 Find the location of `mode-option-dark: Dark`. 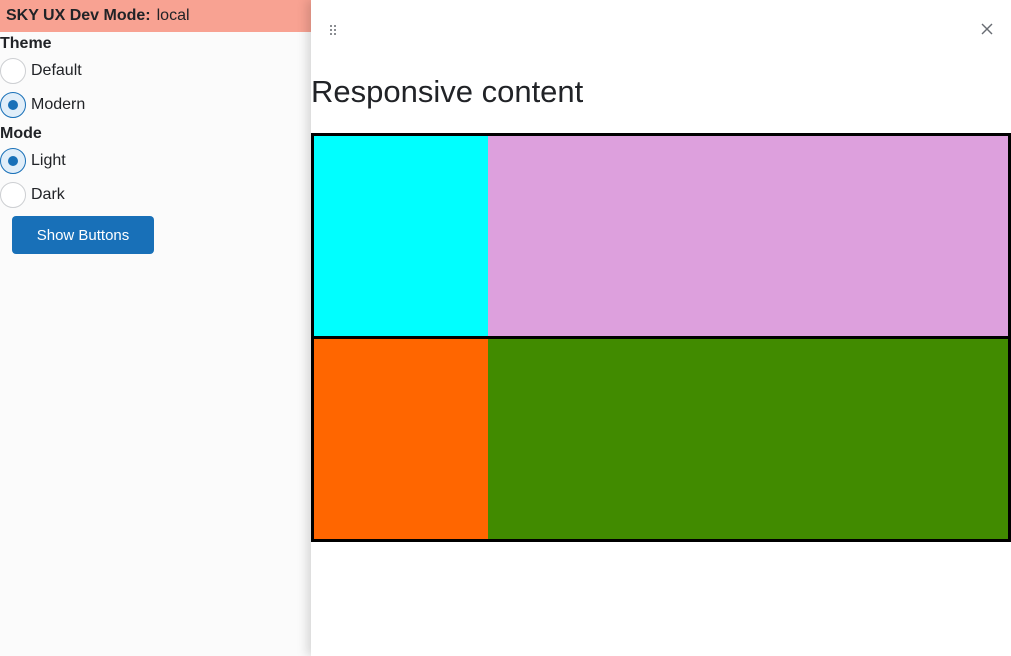

mode-option-dark: Dark is located at coordinates (155, 195).